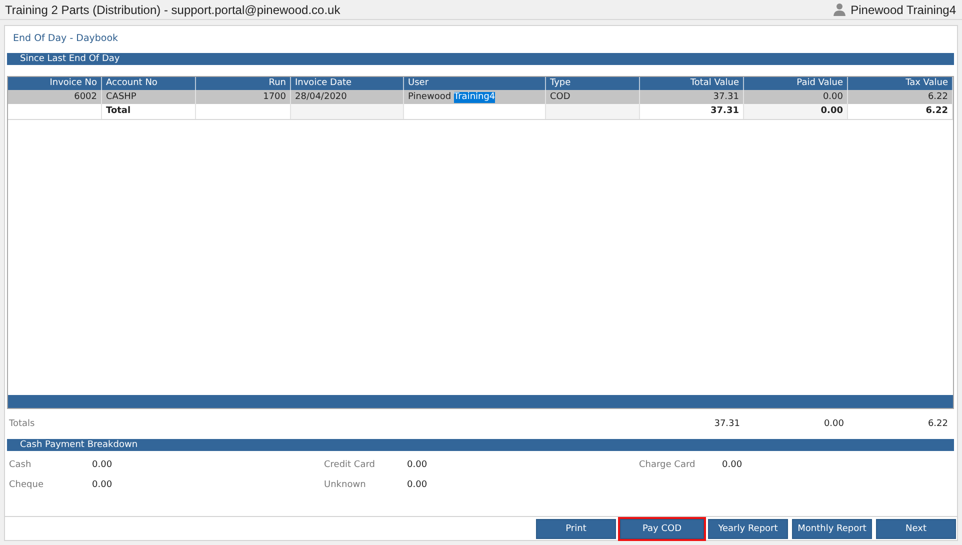 This screenshot has width=962, height=545. I want to click on field-label: Unknown, so click(345, 485).